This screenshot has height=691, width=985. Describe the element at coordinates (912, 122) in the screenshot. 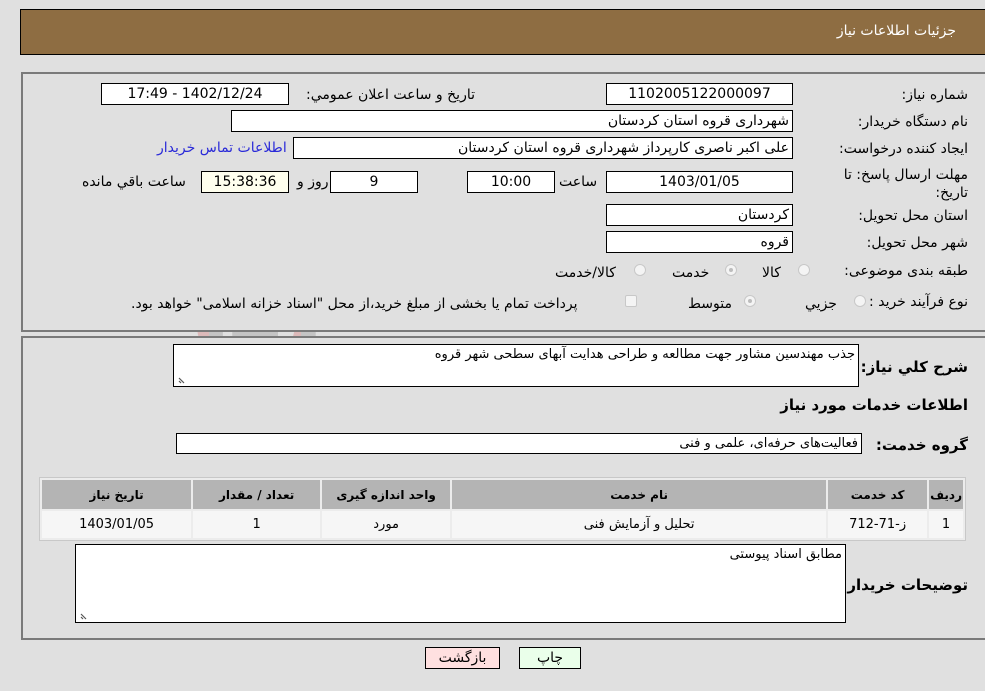

I see `buyer-org-label: نام دستگاه خریدار:` at that location.